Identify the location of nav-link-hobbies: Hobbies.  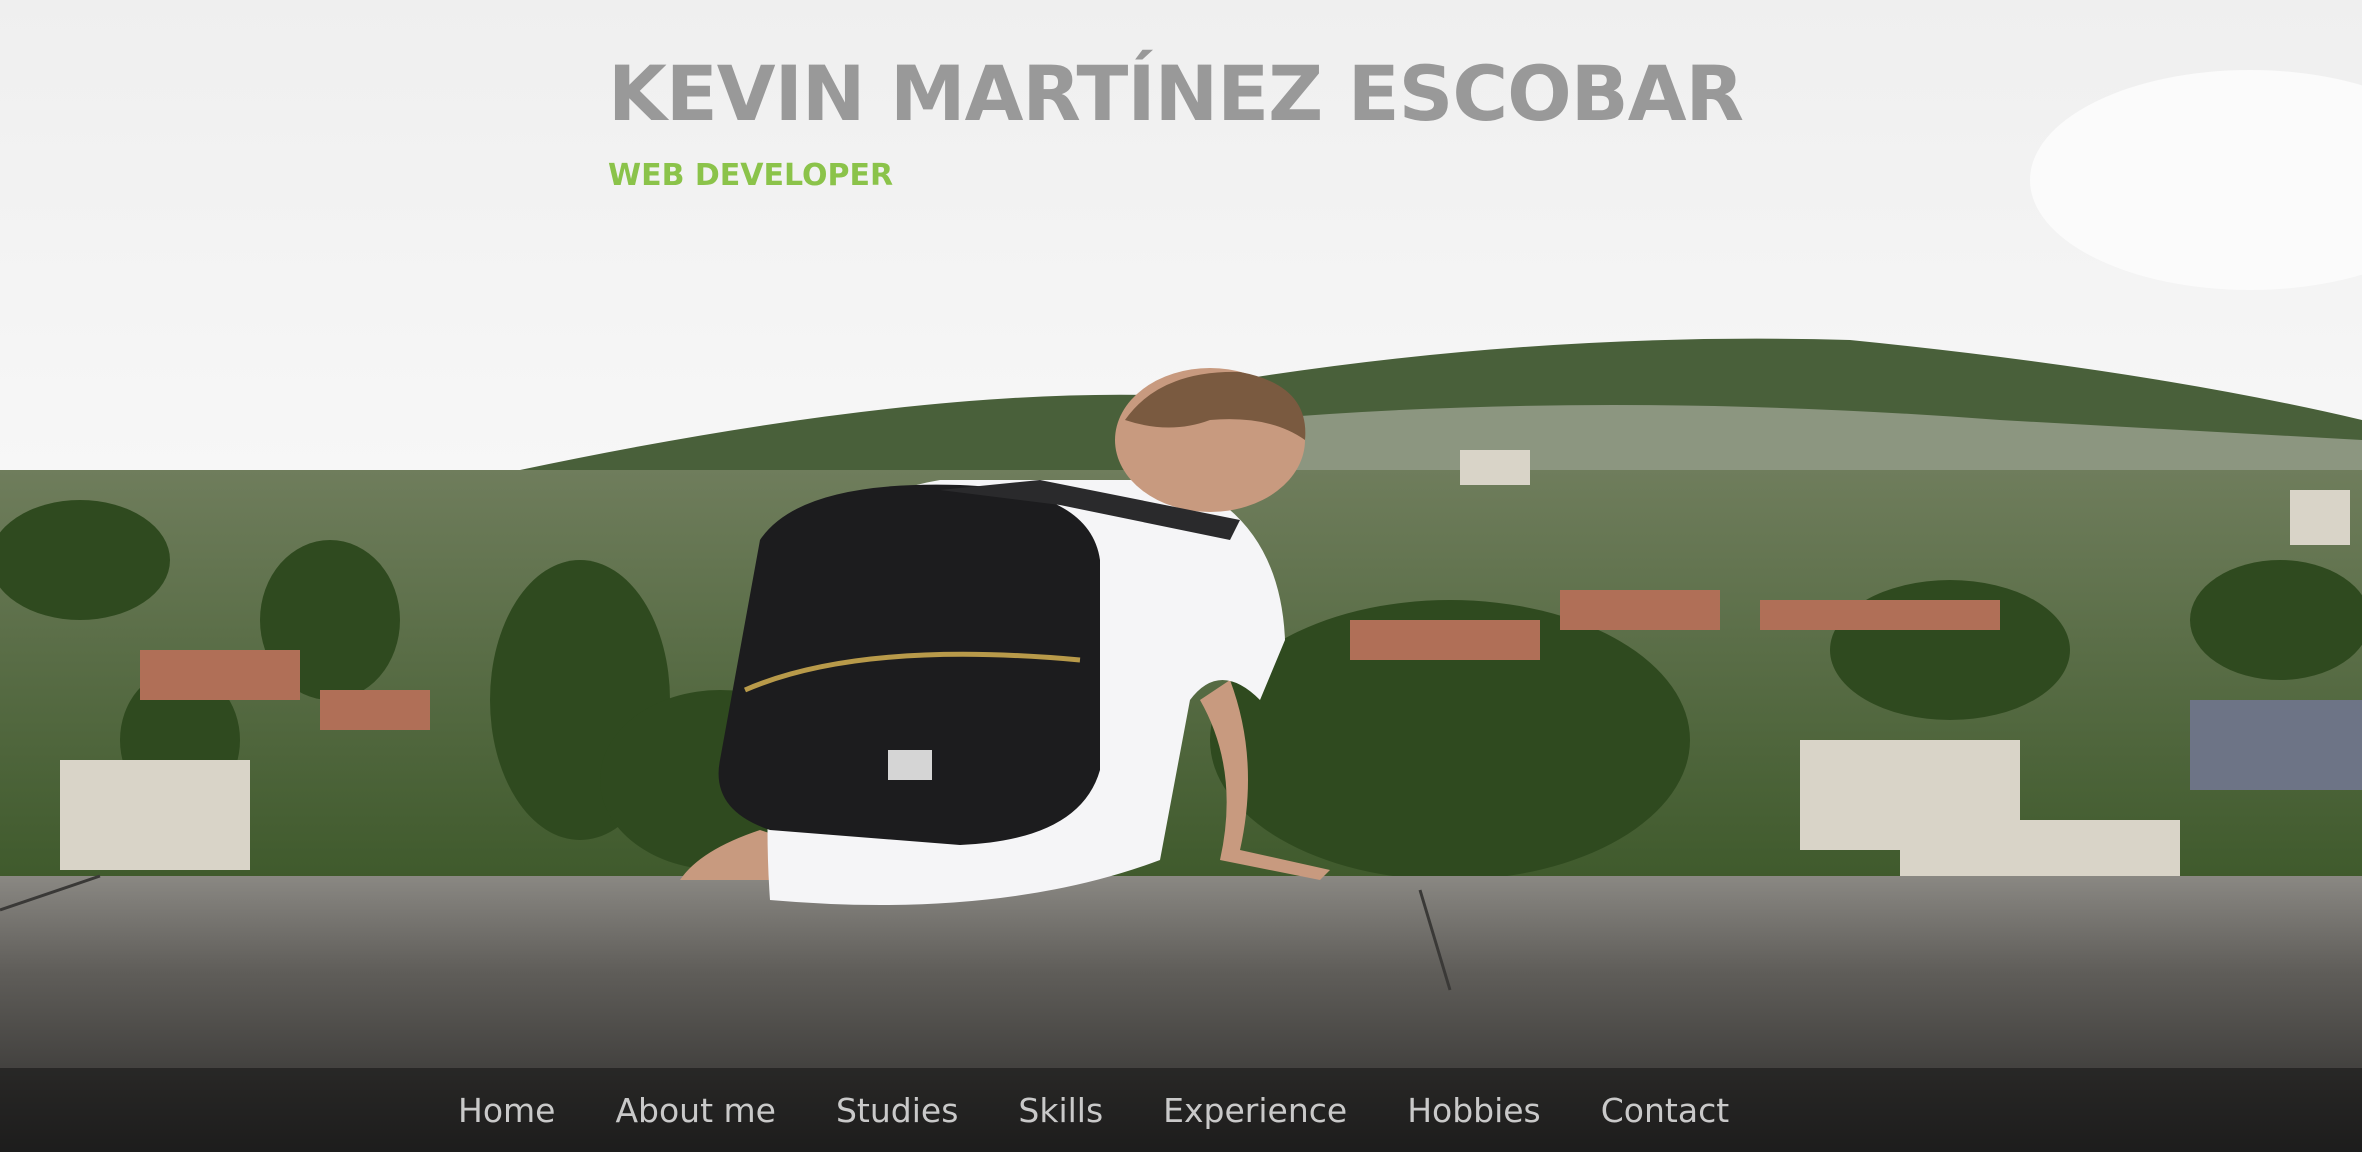
(1474, 1110).